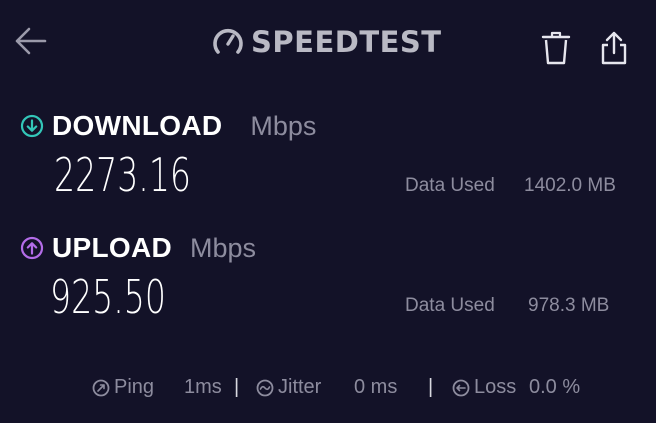 The height and width of the screenshot is (423, 656). Describe the element at coordinates (376, 387) in the screenshot. I see `jitter-value: 0 ms` at that location.